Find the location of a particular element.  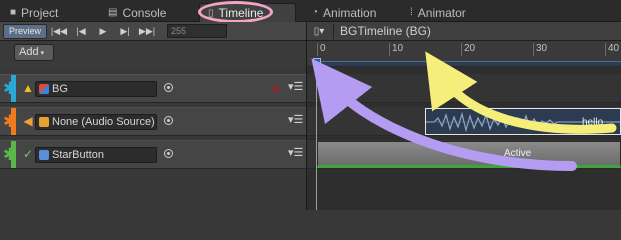

timeline-asset-title: BGTimeline (BG) is located at coordinates (385, 31).